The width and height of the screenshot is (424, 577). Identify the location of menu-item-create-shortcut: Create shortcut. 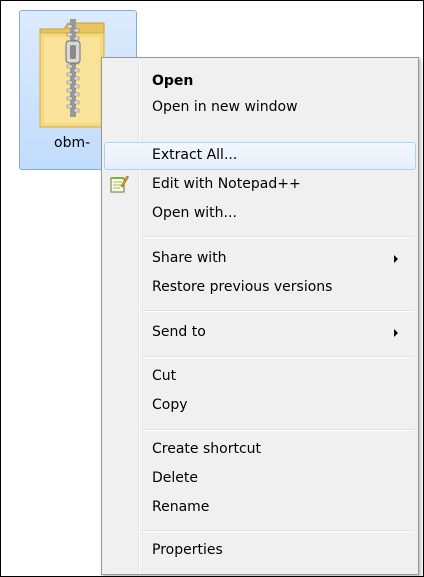
(260, 450).